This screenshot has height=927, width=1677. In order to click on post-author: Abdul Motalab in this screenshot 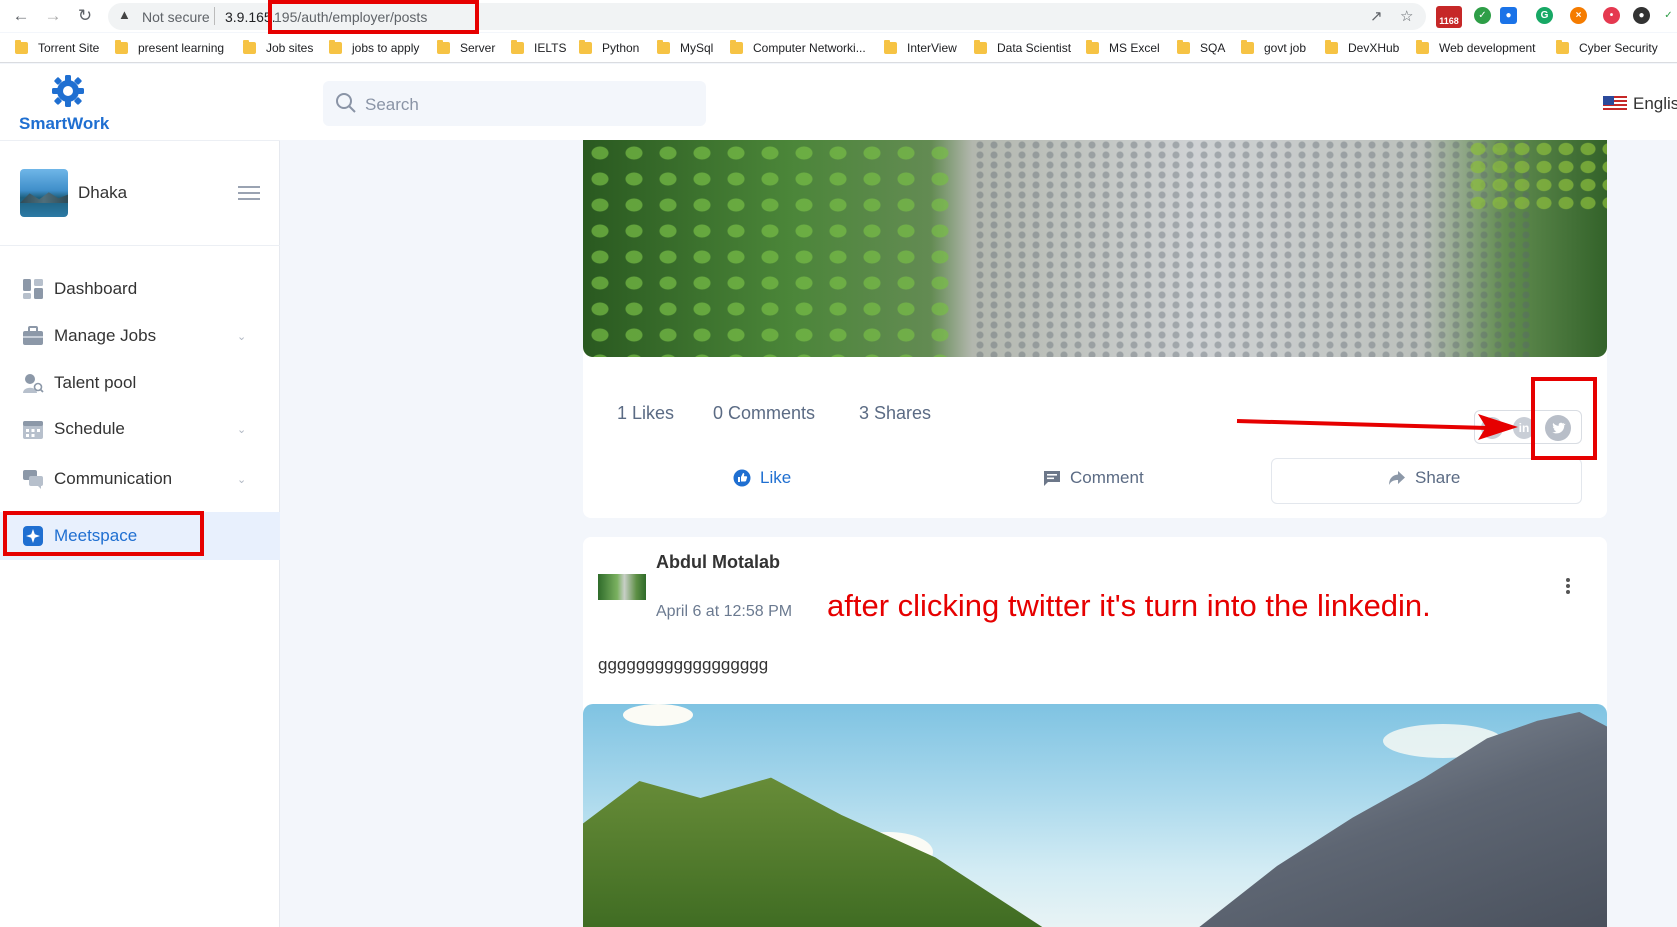, I will do `click(718, 562)`.